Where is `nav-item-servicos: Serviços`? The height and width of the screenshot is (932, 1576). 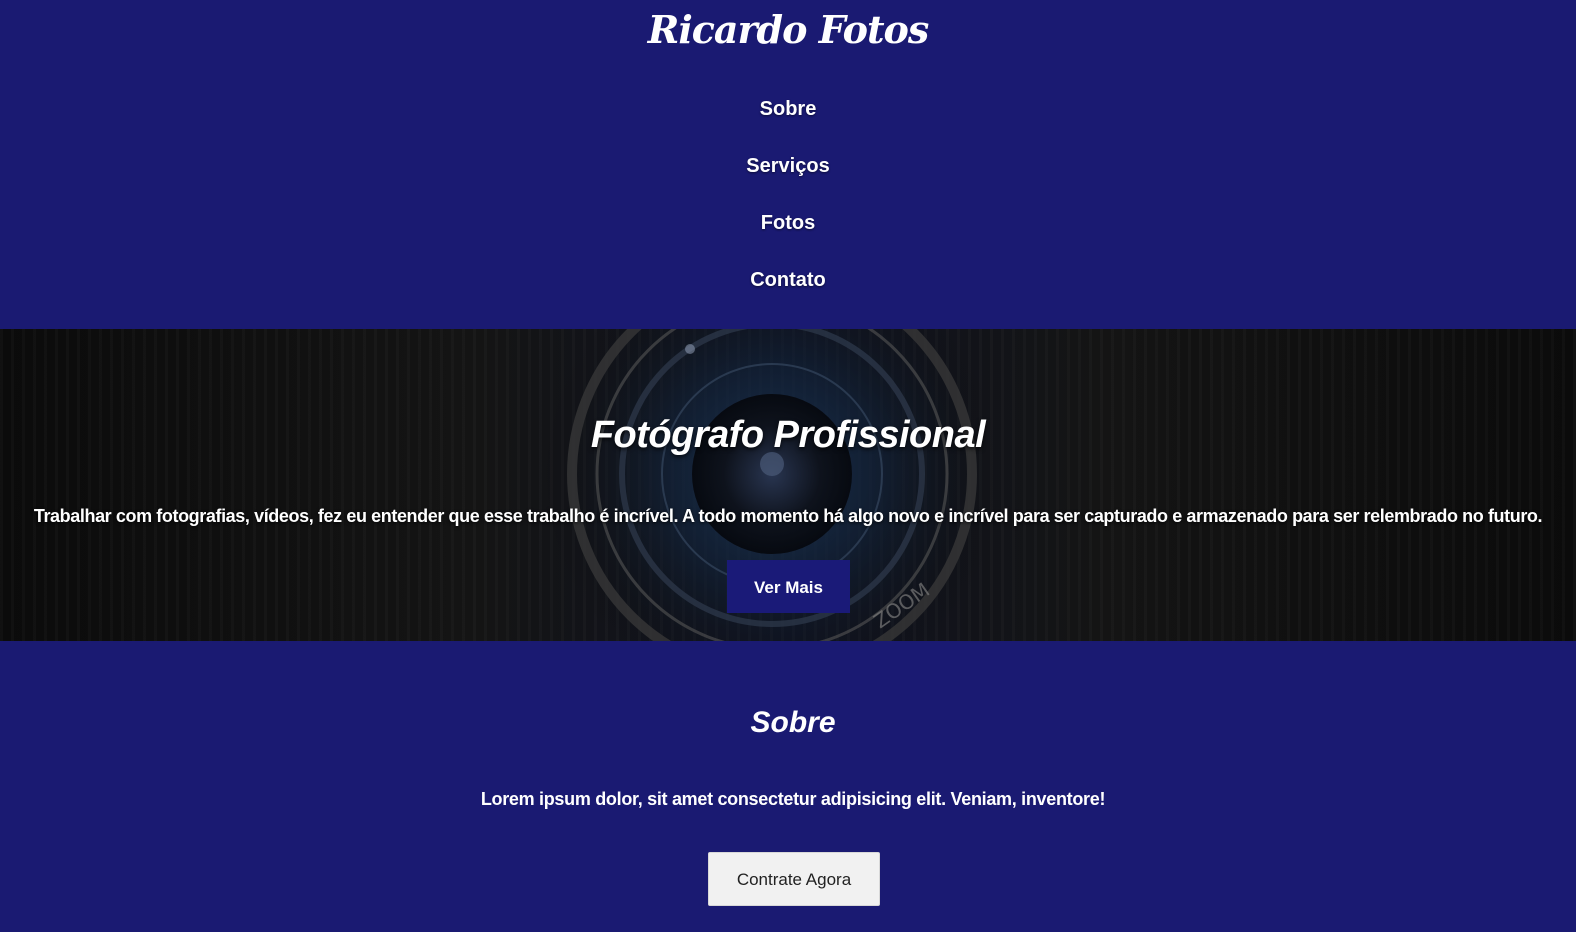
nav-item-servicos: Serviços is located at coordinates (788, 173).